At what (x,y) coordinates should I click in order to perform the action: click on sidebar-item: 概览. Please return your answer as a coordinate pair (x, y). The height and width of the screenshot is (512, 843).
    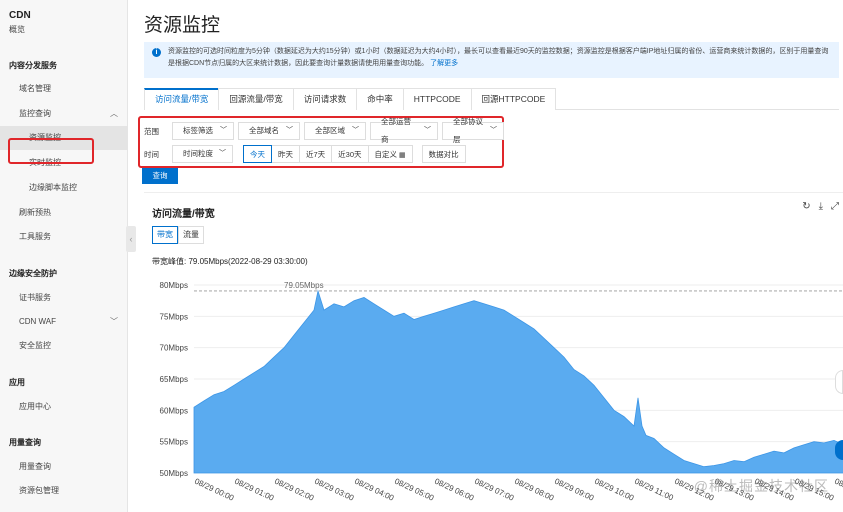
    Looking at the image, I should click on (64, 30).